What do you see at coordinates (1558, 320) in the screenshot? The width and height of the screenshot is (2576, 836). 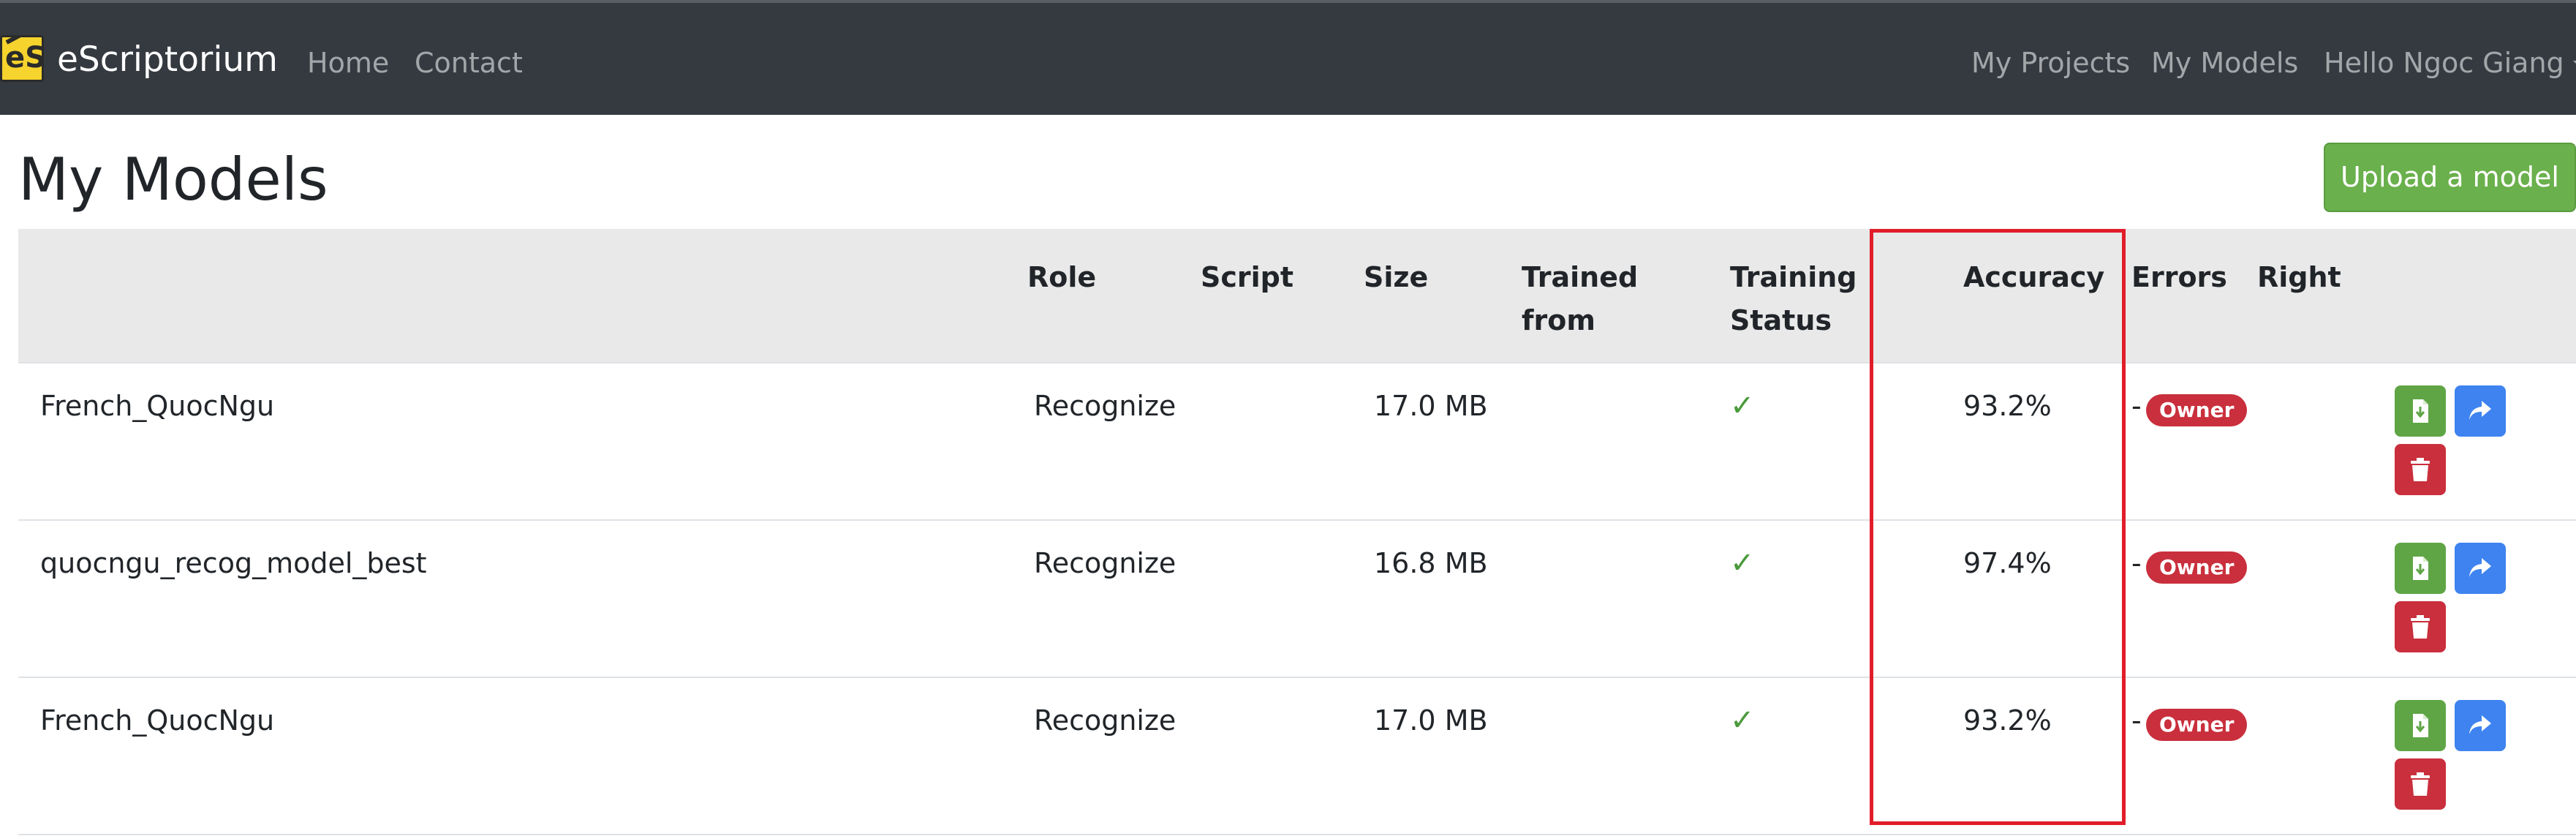 I see `header-trained-from-line2: from` at bounding box center [1558, 320].